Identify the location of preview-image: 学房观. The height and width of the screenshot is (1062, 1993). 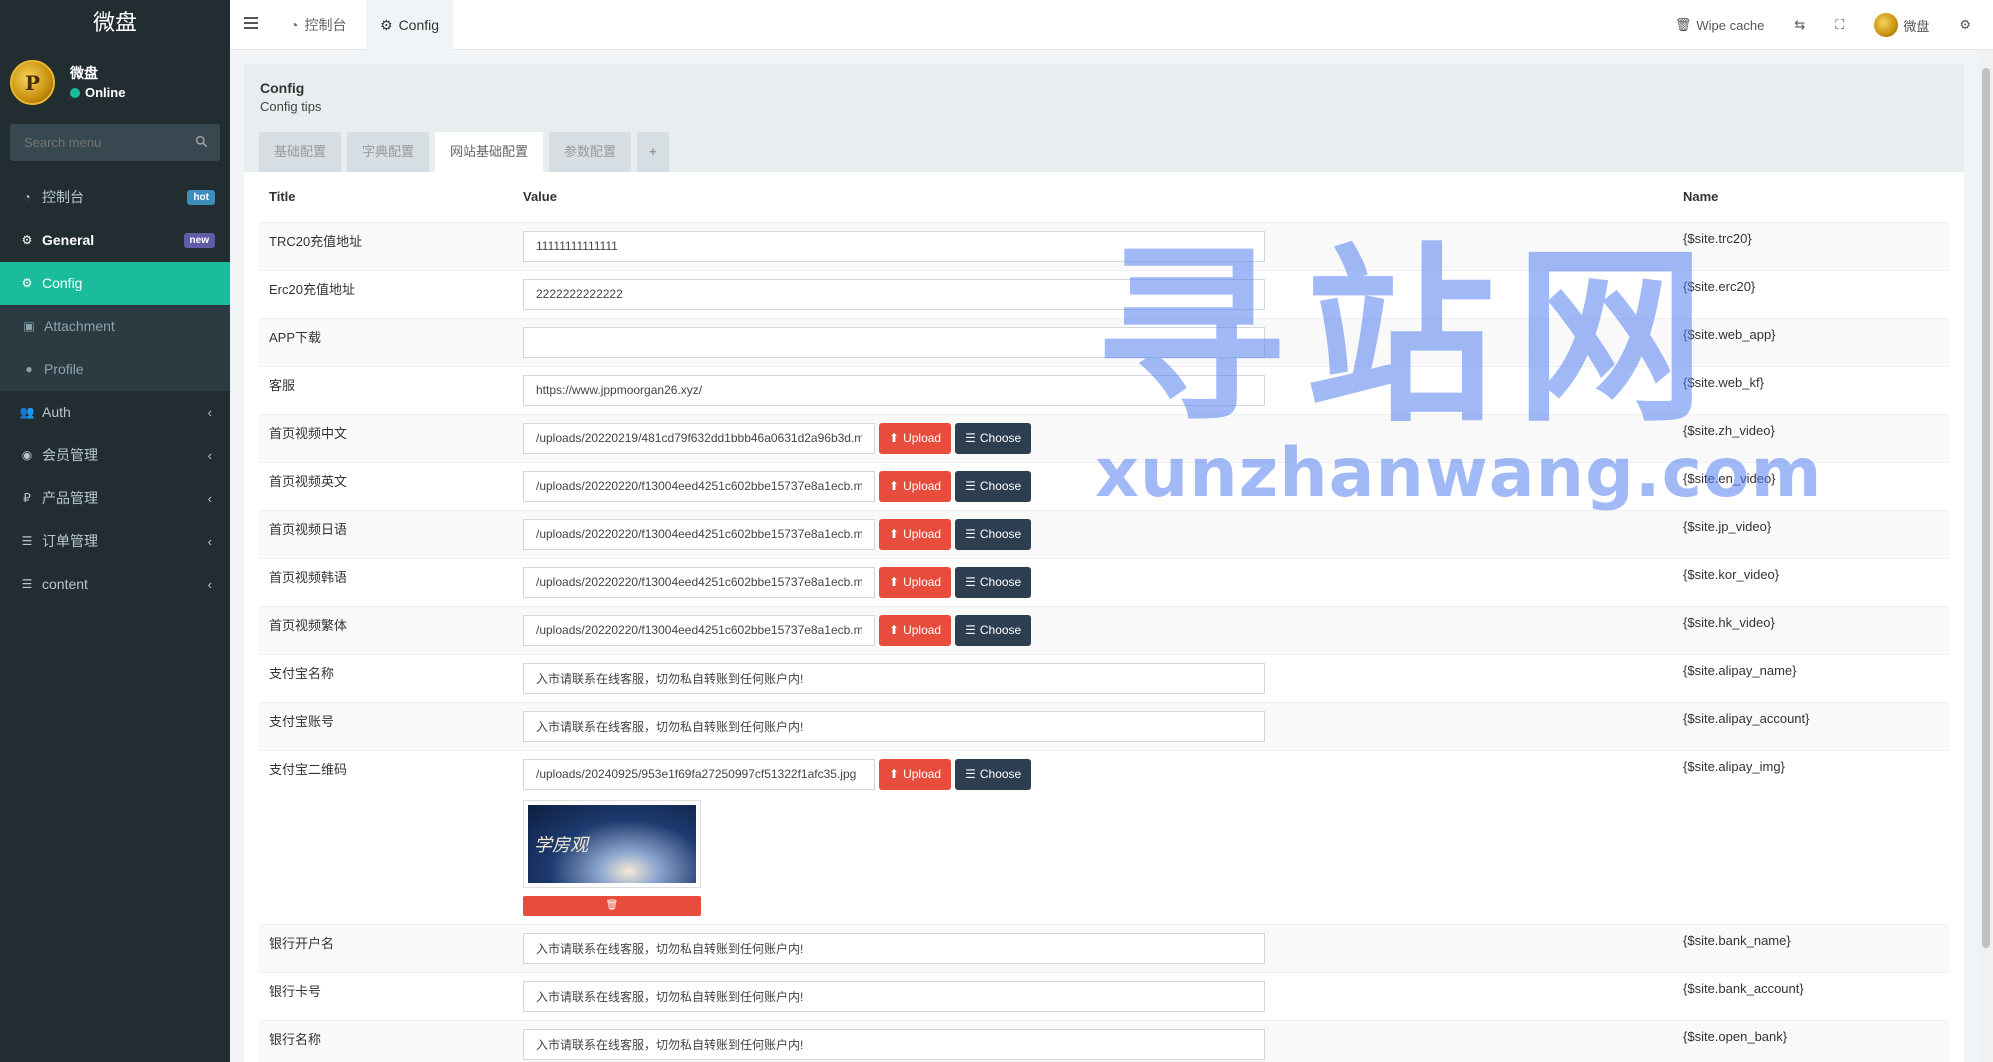
(612, 843).